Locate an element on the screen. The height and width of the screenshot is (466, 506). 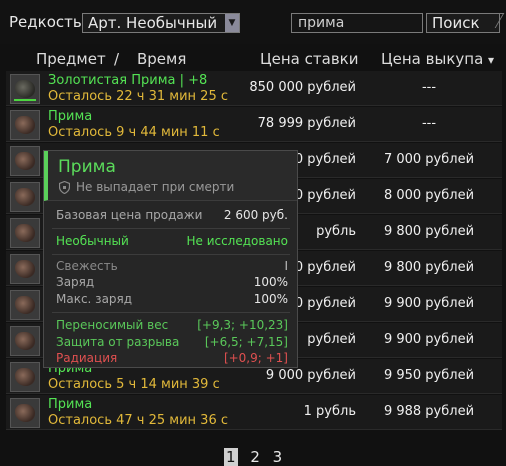
charge-value: 100% is located at coordinates (270, 282).